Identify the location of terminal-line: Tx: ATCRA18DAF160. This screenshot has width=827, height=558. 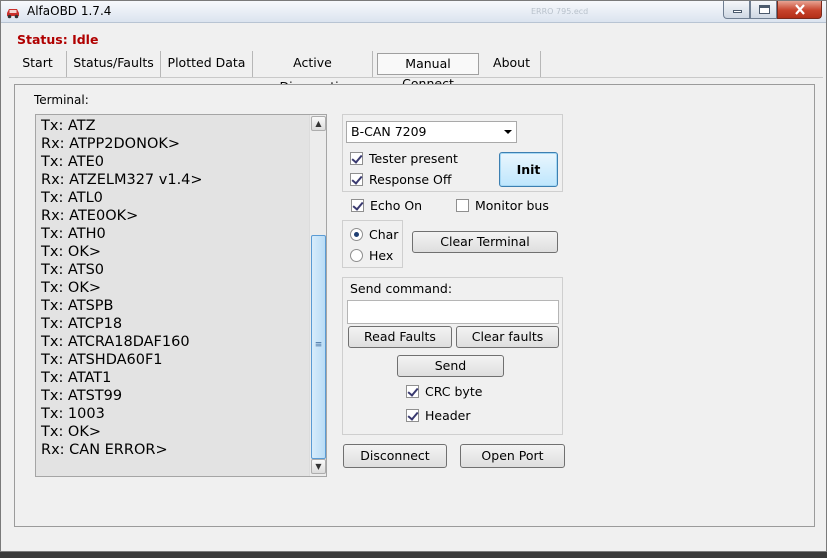
(115, 342).